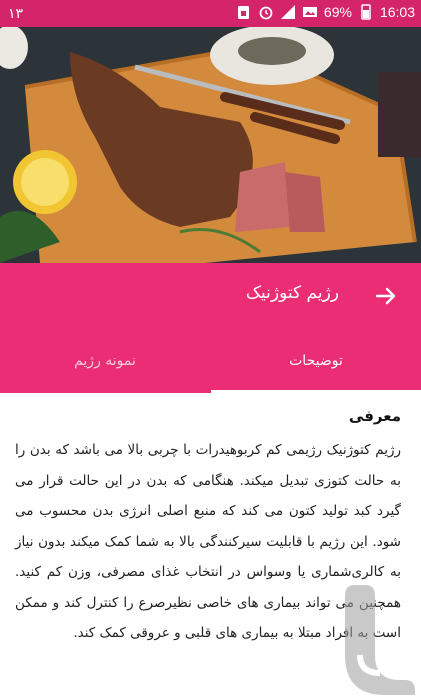 This screenshot has width=421, height=700. Describe the element at coordinates (370, 640) in the screenshot. I see `store-logo-icon` at that location.